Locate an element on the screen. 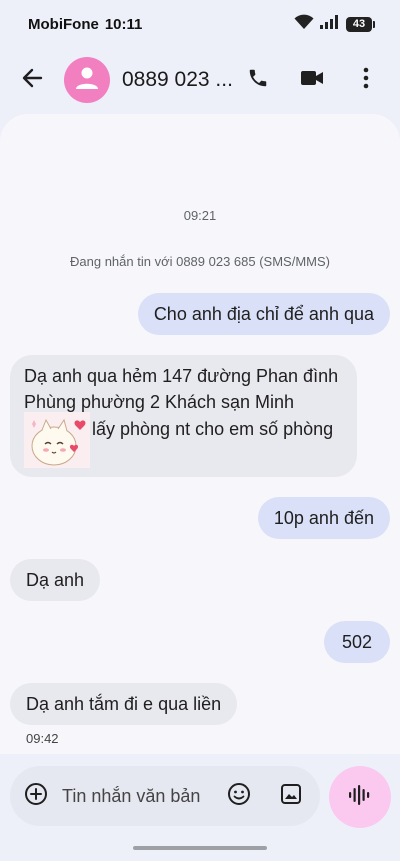  gallery-icon is located at coordinates (291, 796).